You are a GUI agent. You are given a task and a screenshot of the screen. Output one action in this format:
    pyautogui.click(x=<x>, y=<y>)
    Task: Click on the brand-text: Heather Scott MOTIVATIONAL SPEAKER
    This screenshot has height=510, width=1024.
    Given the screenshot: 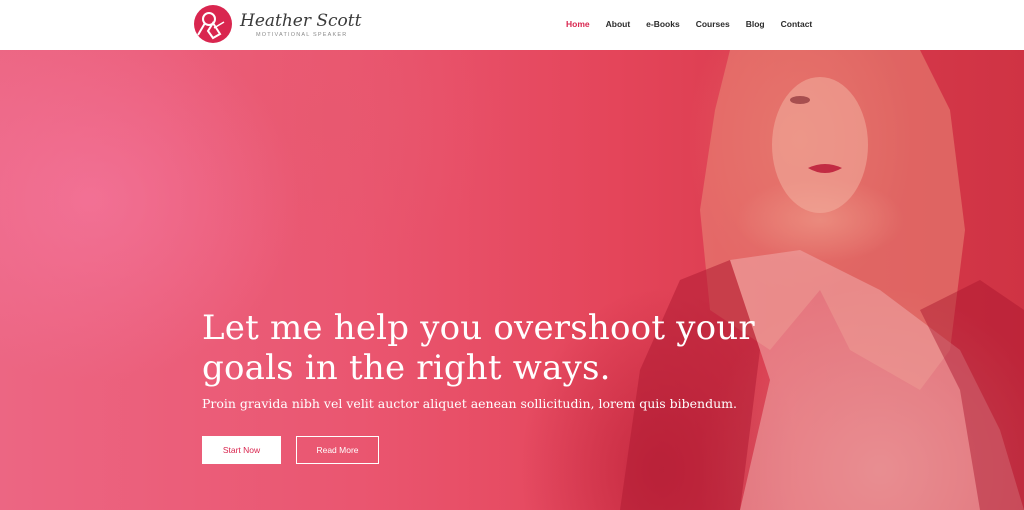 What is the action you would take?
    pyautogui.click(x=300, y=24)
    